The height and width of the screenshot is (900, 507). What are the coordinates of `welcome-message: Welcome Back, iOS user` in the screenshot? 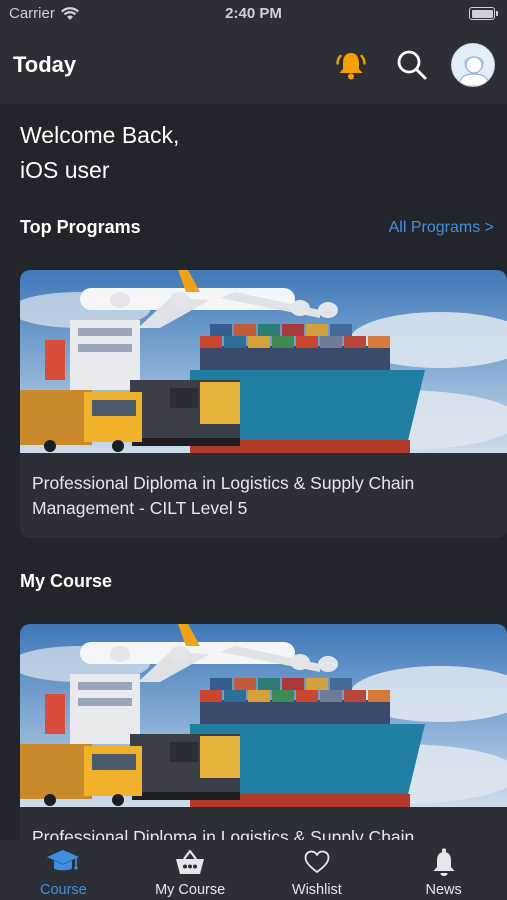 It's located at (99, 153).